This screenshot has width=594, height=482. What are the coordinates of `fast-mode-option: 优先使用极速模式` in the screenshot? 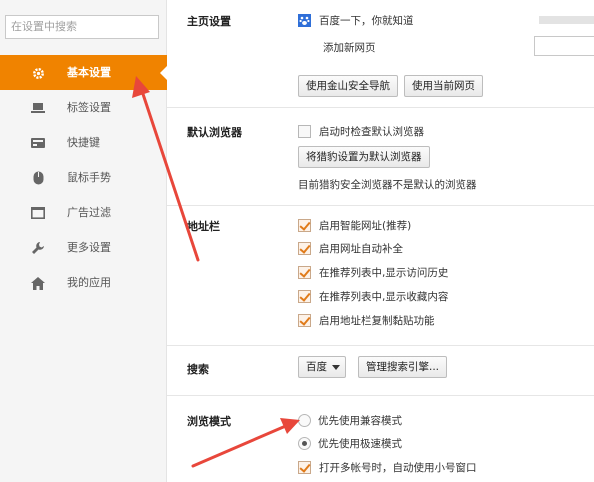 It's located at (350, 443).